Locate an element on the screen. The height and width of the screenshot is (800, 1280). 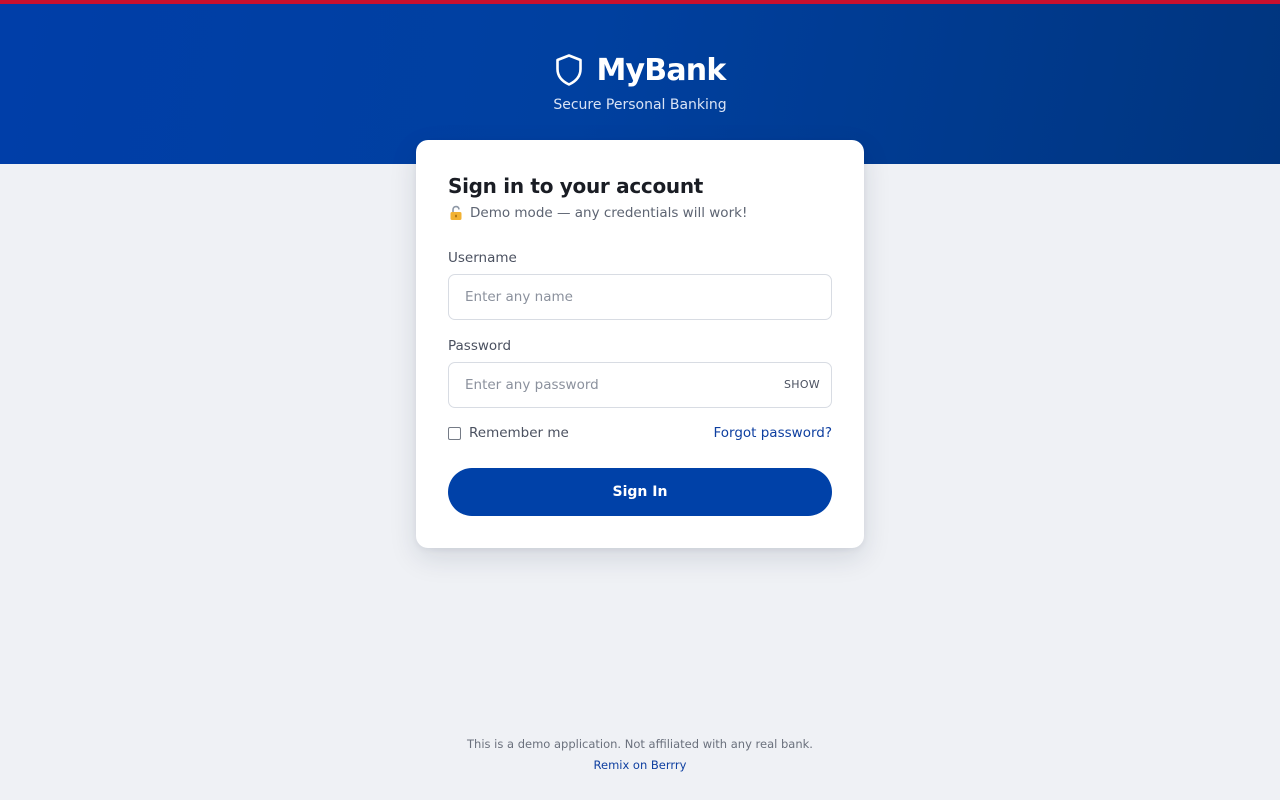
username-label: Username is located at coordinates (482, 258).